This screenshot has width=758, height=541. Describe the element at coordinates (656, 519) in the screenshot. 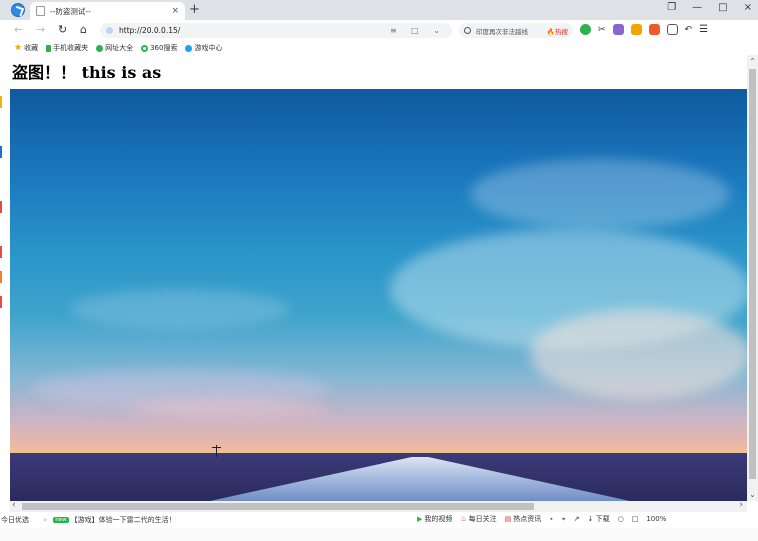

I see `zoom-level: 100%` at that location.